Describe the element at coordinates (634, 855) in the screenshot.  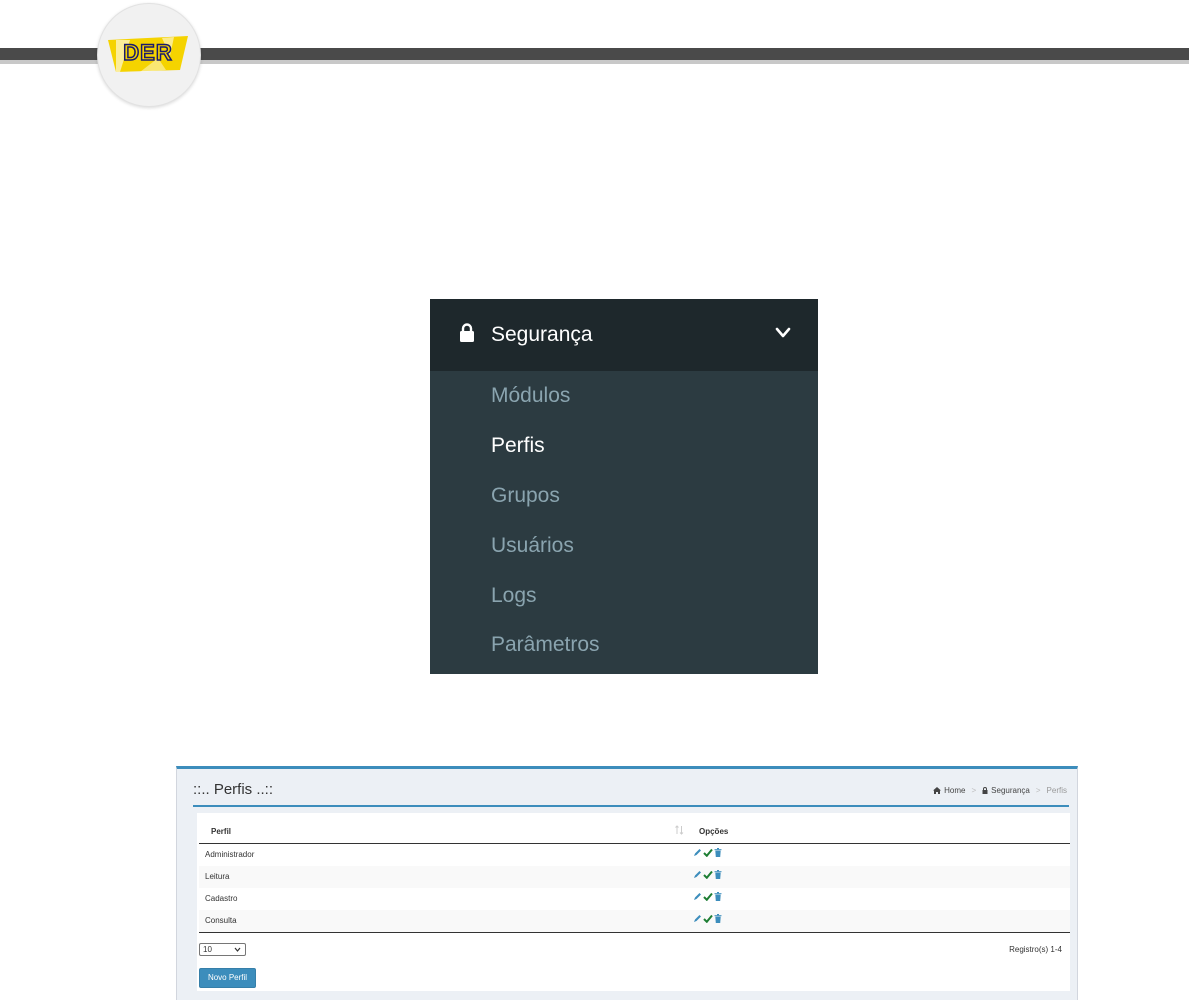
I see `table-row: Administrador` at that location.